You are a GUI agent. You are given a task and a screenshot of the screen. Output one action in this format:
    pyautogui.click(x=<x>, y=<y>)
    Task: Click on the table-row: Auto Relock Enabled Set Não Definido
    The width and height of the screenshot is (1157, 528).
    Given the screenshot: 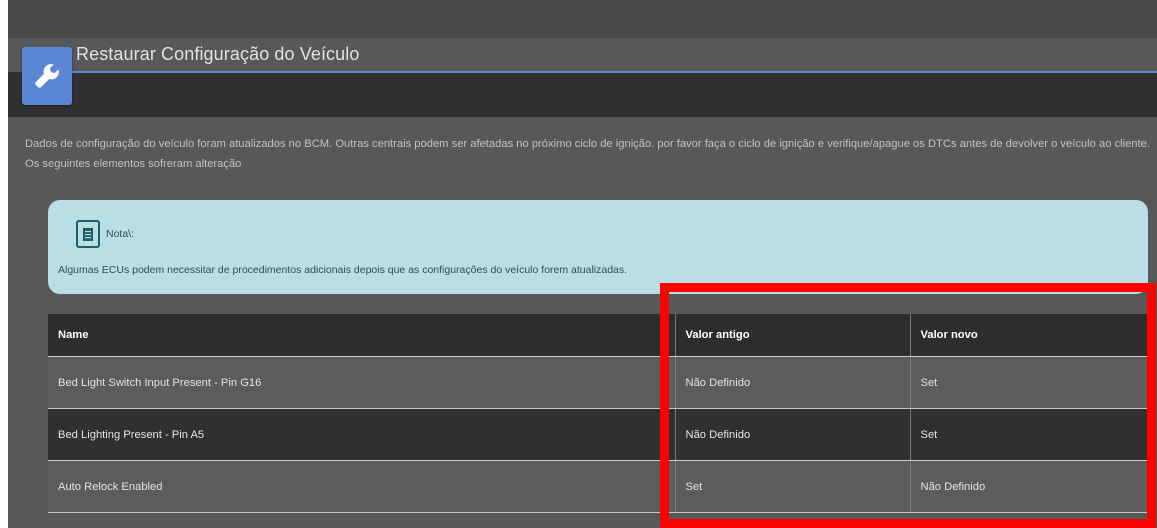 What is the action you would take?
    pyautogui.click(x=598, y=486)
    